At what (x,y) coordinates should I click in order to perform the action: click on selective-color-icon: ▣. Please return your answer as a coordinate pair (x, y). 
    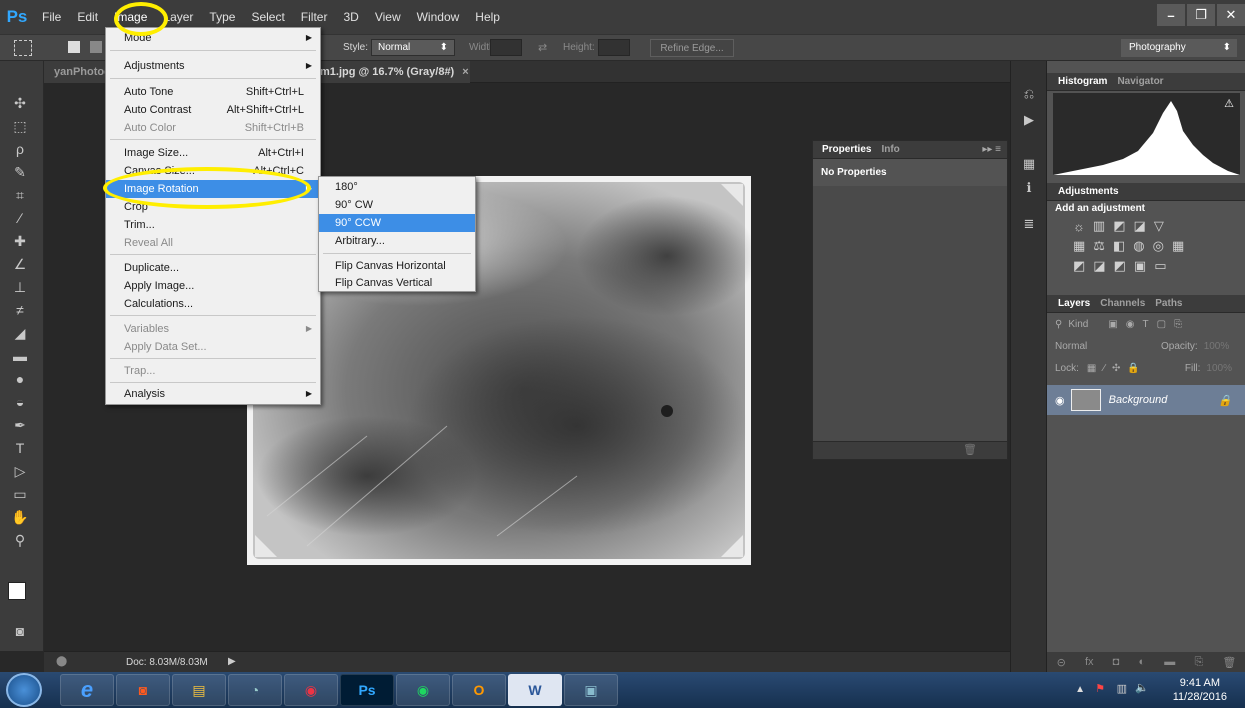
    Looking at the image, I should click on (1140, 266).